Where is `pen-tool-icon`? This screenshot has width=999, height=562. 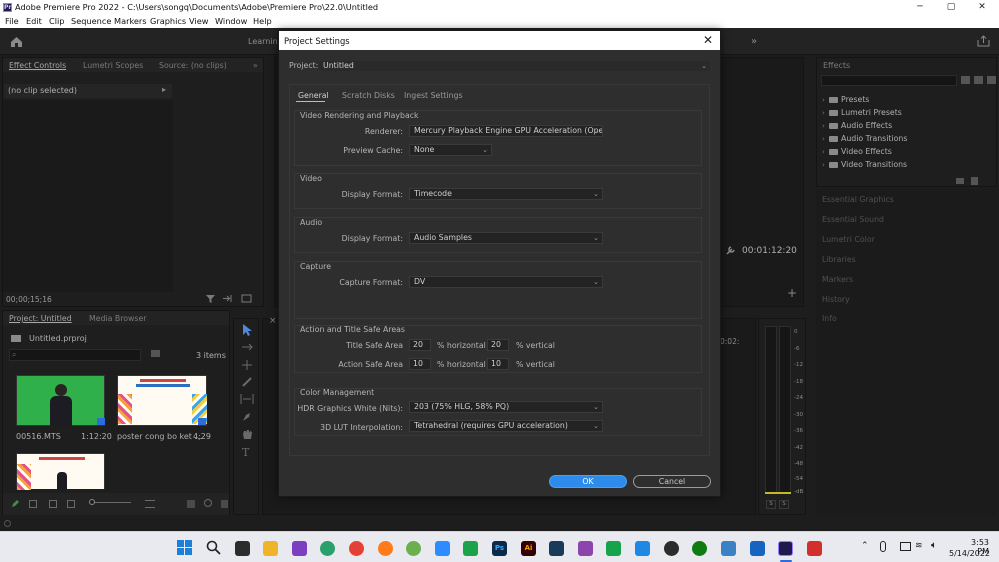
pen-tool-icon is located at coordinates (247, 417).